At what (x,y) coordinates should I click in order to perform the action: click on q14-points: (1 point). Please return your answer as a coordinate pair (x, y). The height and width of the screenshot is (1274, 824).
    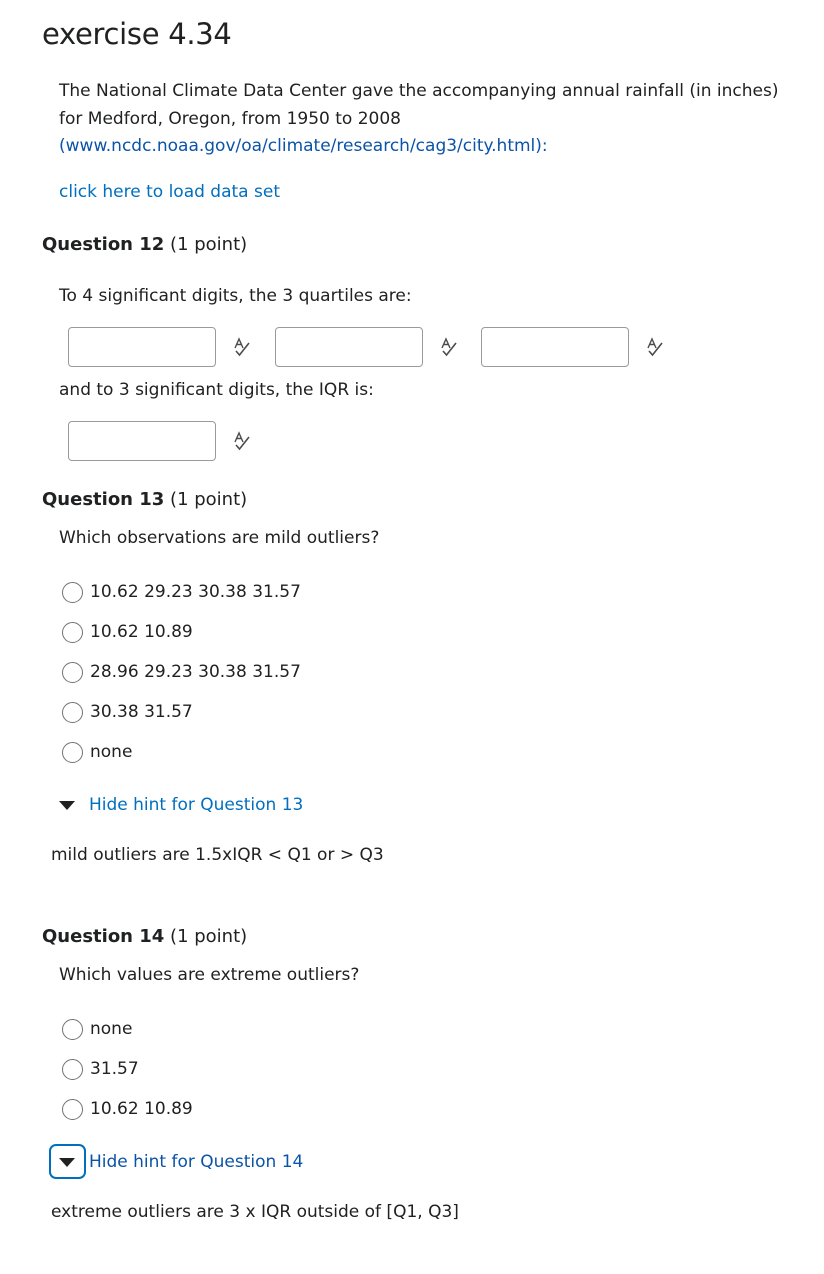
    Looking at the image, I should click on (209, 936).